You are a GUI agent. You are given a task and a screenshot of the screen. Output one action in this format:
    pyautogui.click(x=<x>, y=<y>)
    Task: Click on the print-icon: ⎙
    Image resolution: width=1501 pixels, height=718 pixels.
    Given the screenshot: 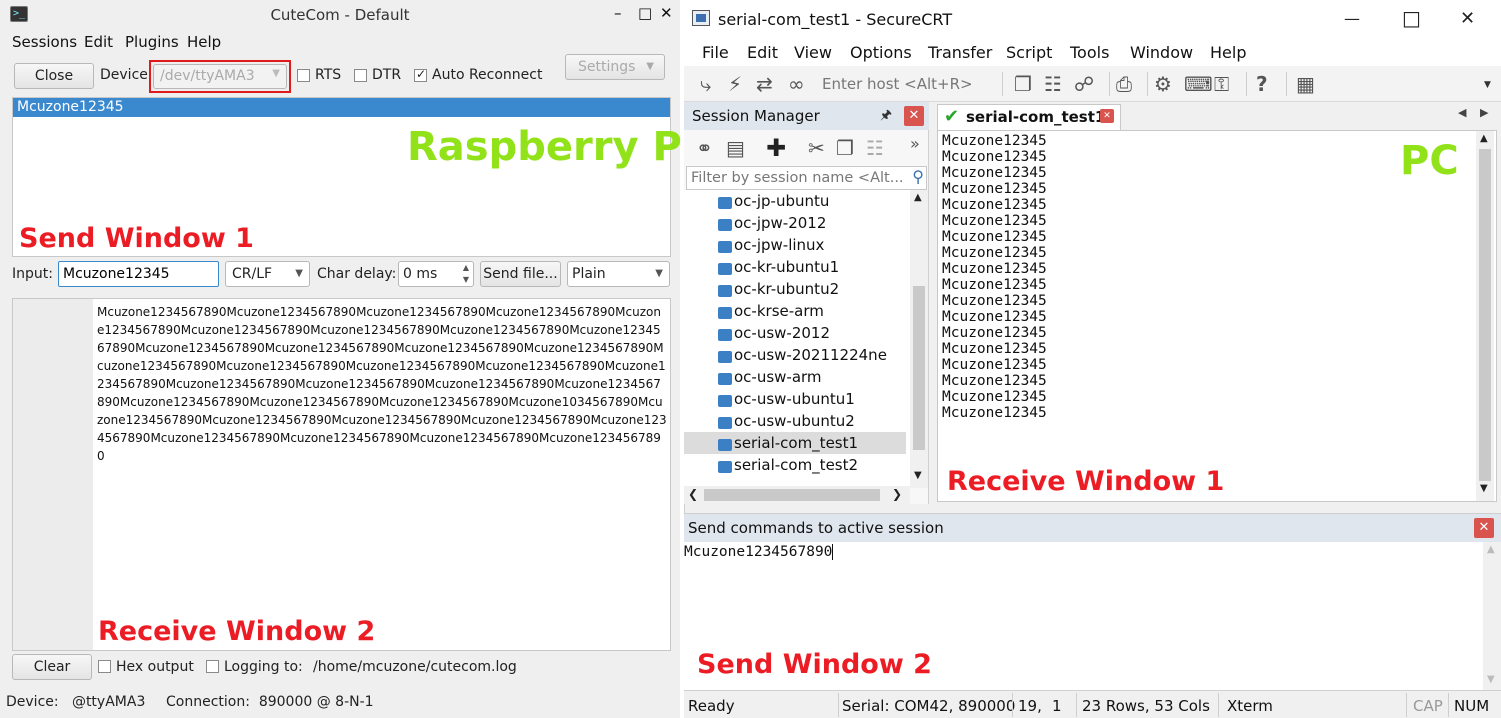 What is the action you would take?
    pyautogui.click(x=1124, y=84)
    